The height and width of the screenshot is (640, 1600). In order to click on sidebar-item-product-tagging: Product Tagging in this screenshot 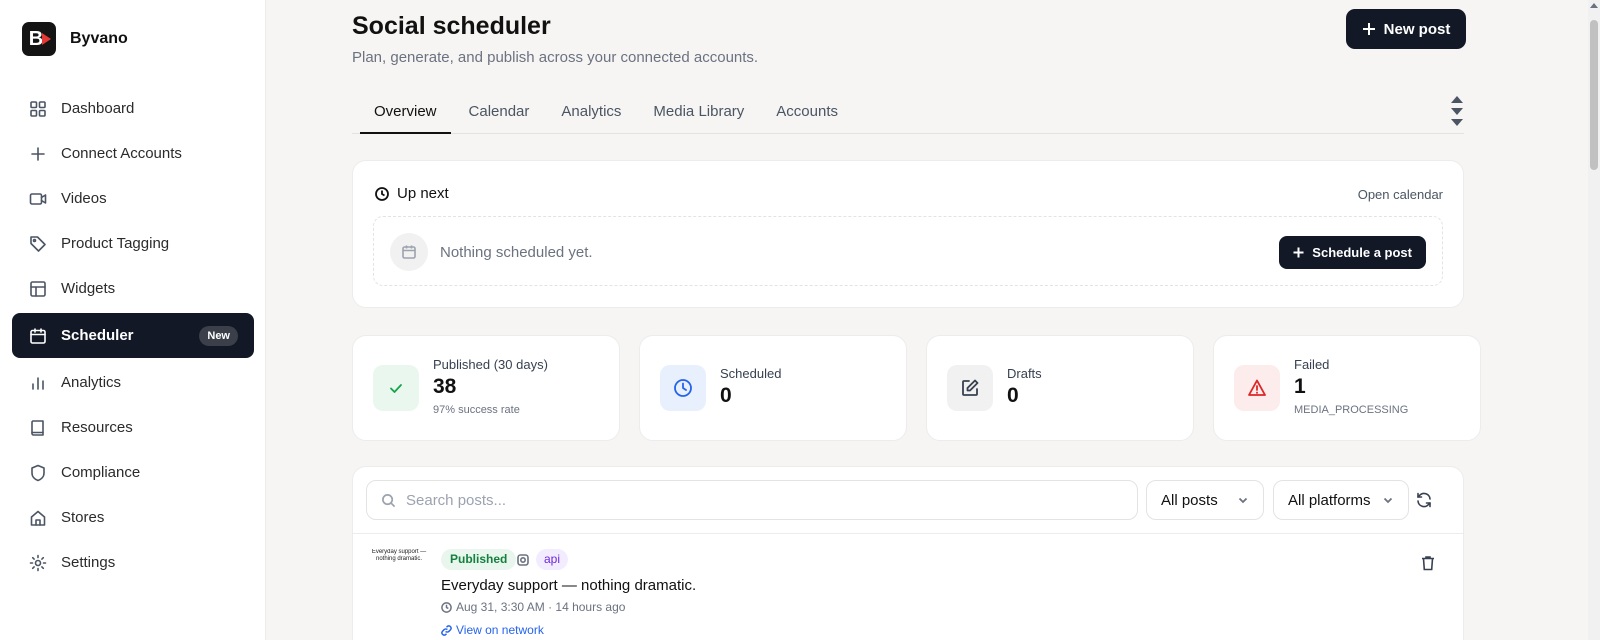, I will do `click(133, 243)`.